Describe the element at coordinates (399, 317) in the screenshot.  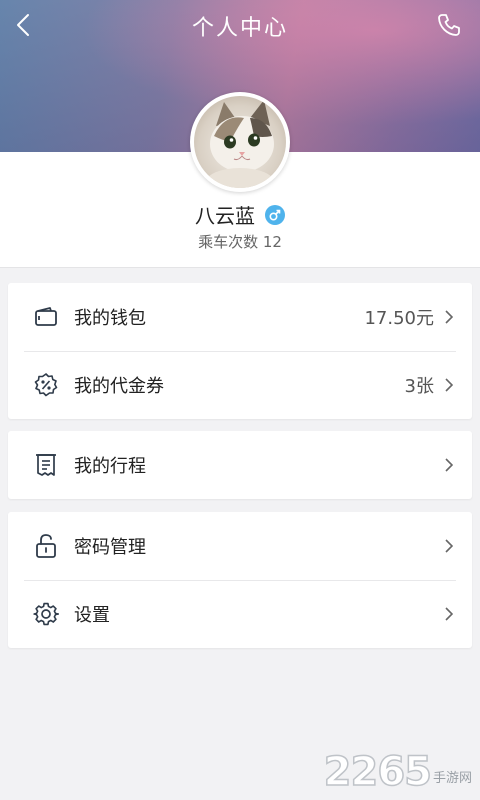
I see `wallet-balance: 17.50元` at that location.